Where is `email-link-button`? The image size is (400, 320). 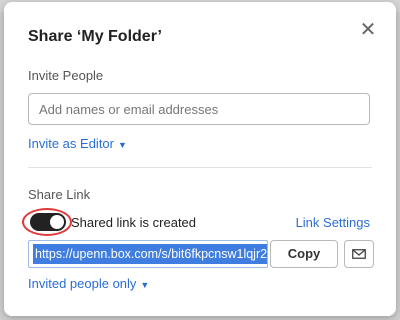 email-link-button is located at coordinates (359, 254).